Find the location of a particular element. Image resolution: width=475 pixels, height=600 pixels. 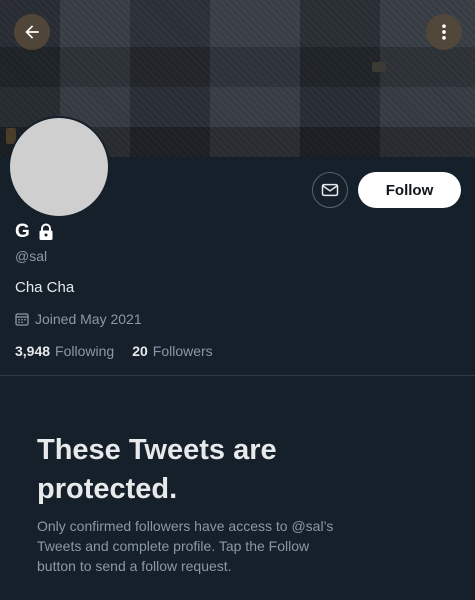

more-vertical-icon is located at coordinates (444, 32).